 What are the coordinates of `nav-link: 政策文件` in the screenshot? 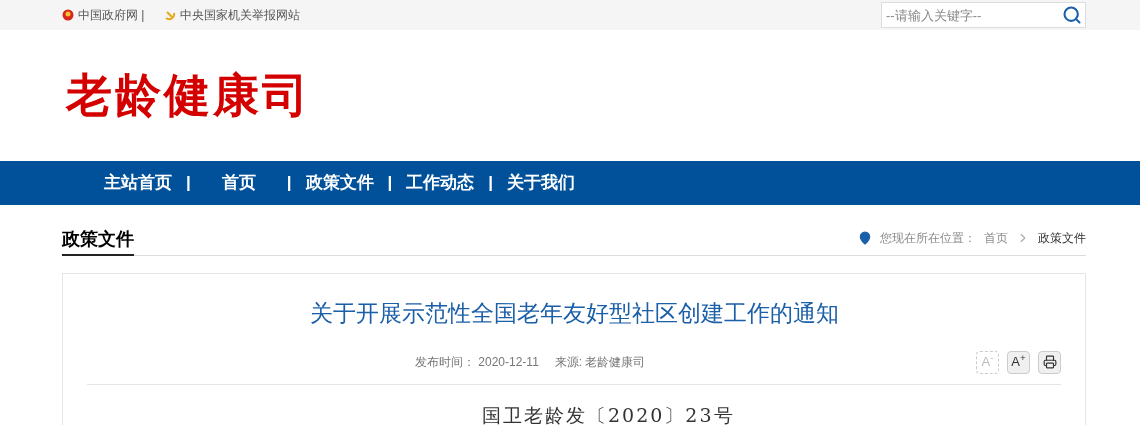 It's located at (339, 183).